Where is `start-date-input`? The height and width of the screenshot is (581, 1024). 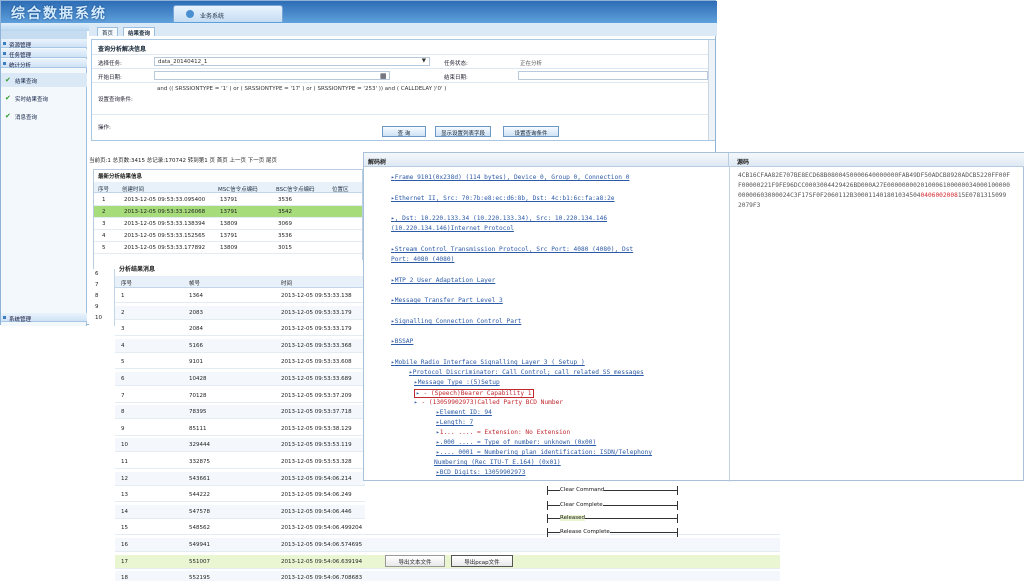 start-date-input is located at coordinates (272, 75).